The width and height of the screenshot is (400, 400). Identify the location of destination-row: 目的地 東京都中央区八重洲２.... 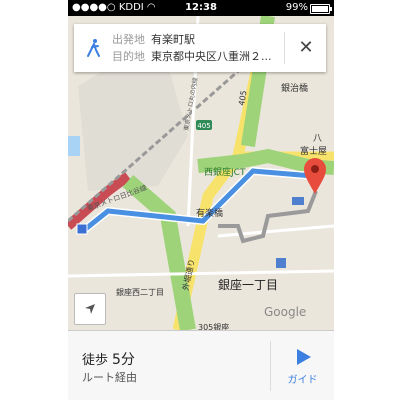
(192, 57).